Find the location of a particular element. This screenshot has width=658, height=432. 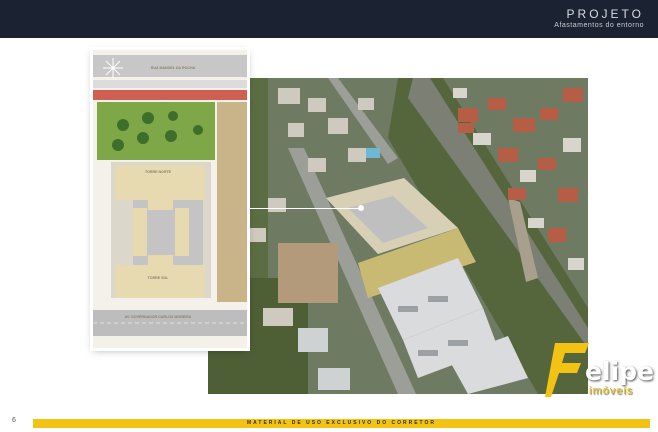

header-subtitle: Afastamentos do entorno is located at coordinates (599, 25).